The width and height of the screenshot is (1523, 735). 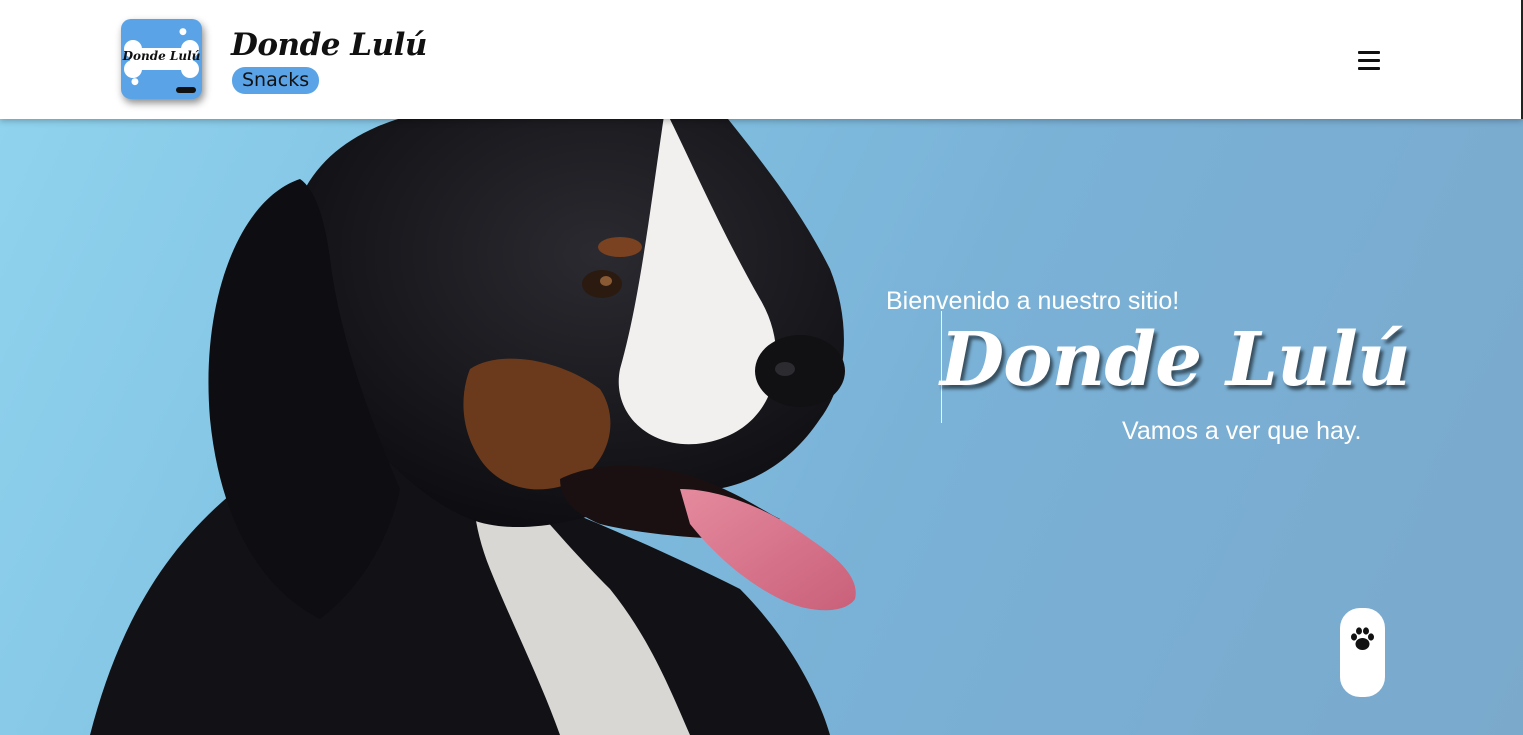 What do you see at coordinates (1242, 431) in the screenshot?
I see `hero-tagline: Vamos a ver que hay.` at bounding box center [1242, 431].